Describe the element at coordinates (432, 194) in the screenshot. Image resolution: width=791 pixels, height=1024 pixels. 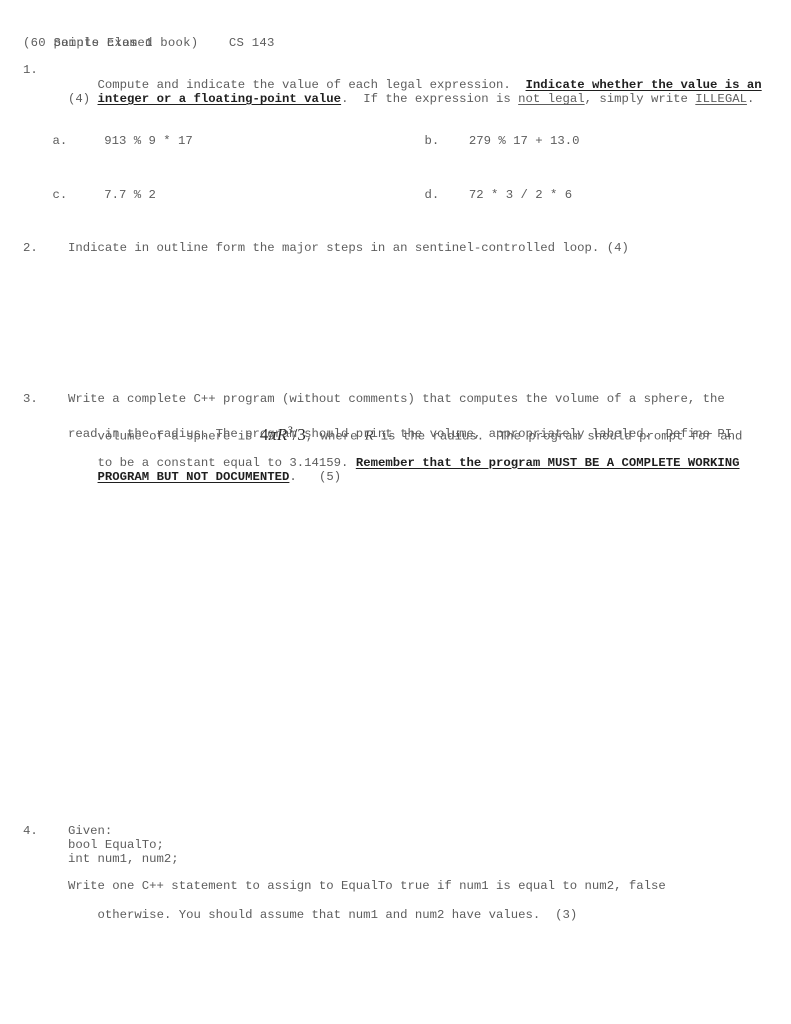
I see `expression-d-label: d.` at that location.